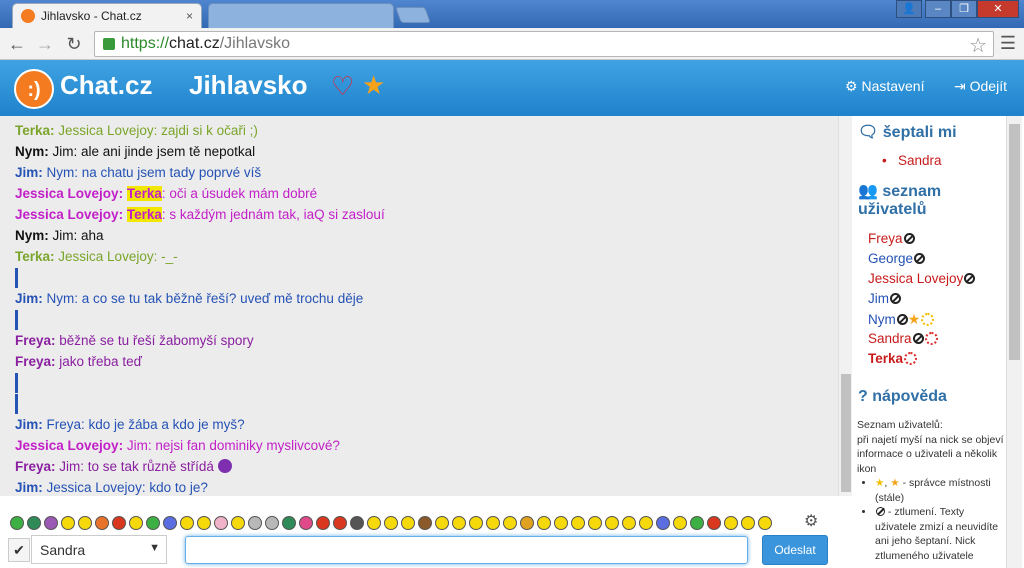  Describe the element at coordinates (373, 85) in the screenshot. I see `star-icon: ★` at that location.